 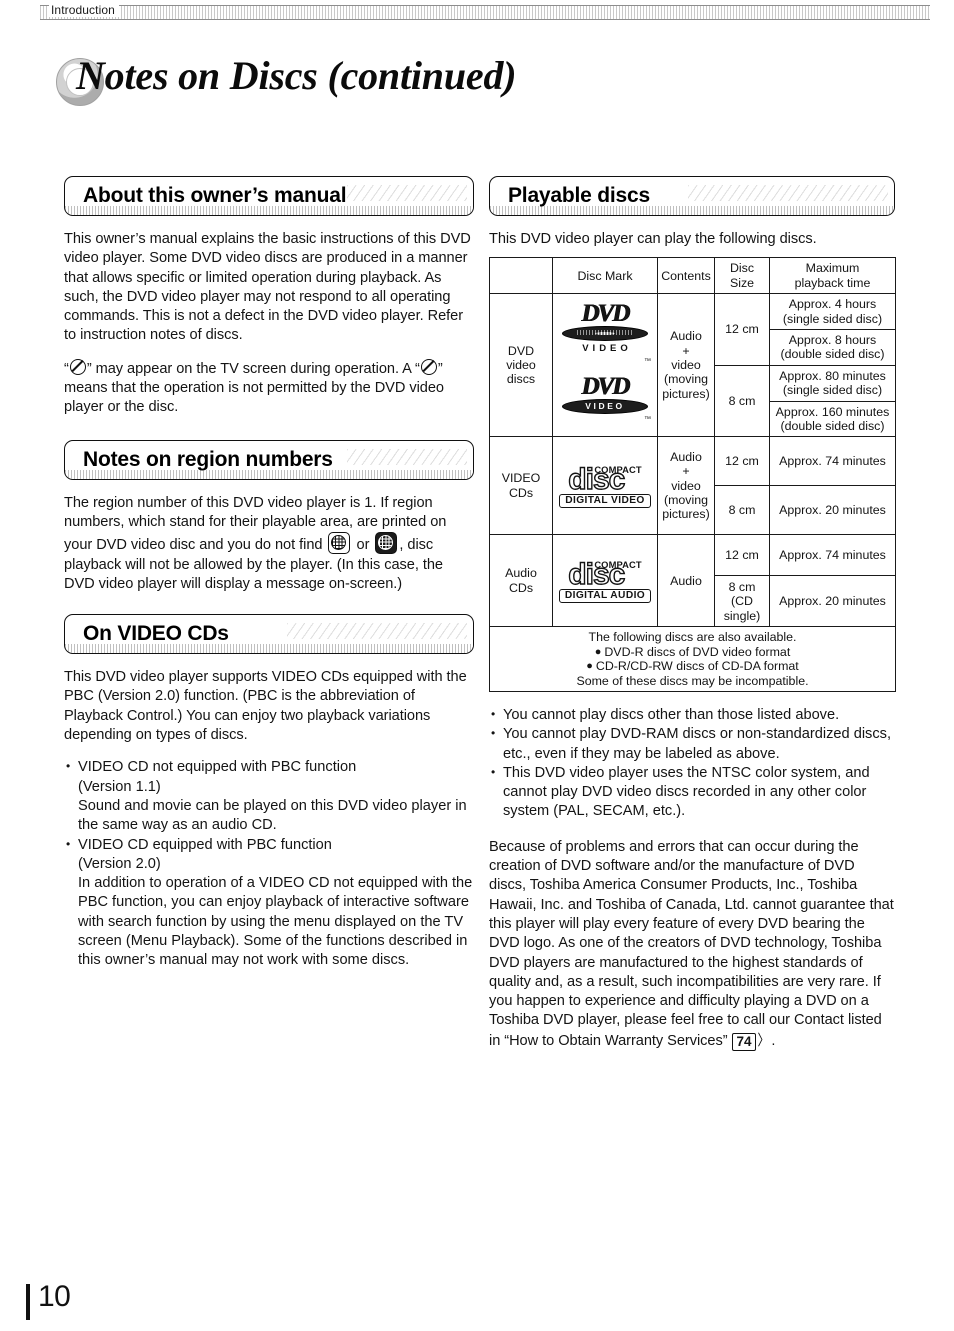 I want to click on row-kind-dvd-l2: video, so click(x=521, y=365).